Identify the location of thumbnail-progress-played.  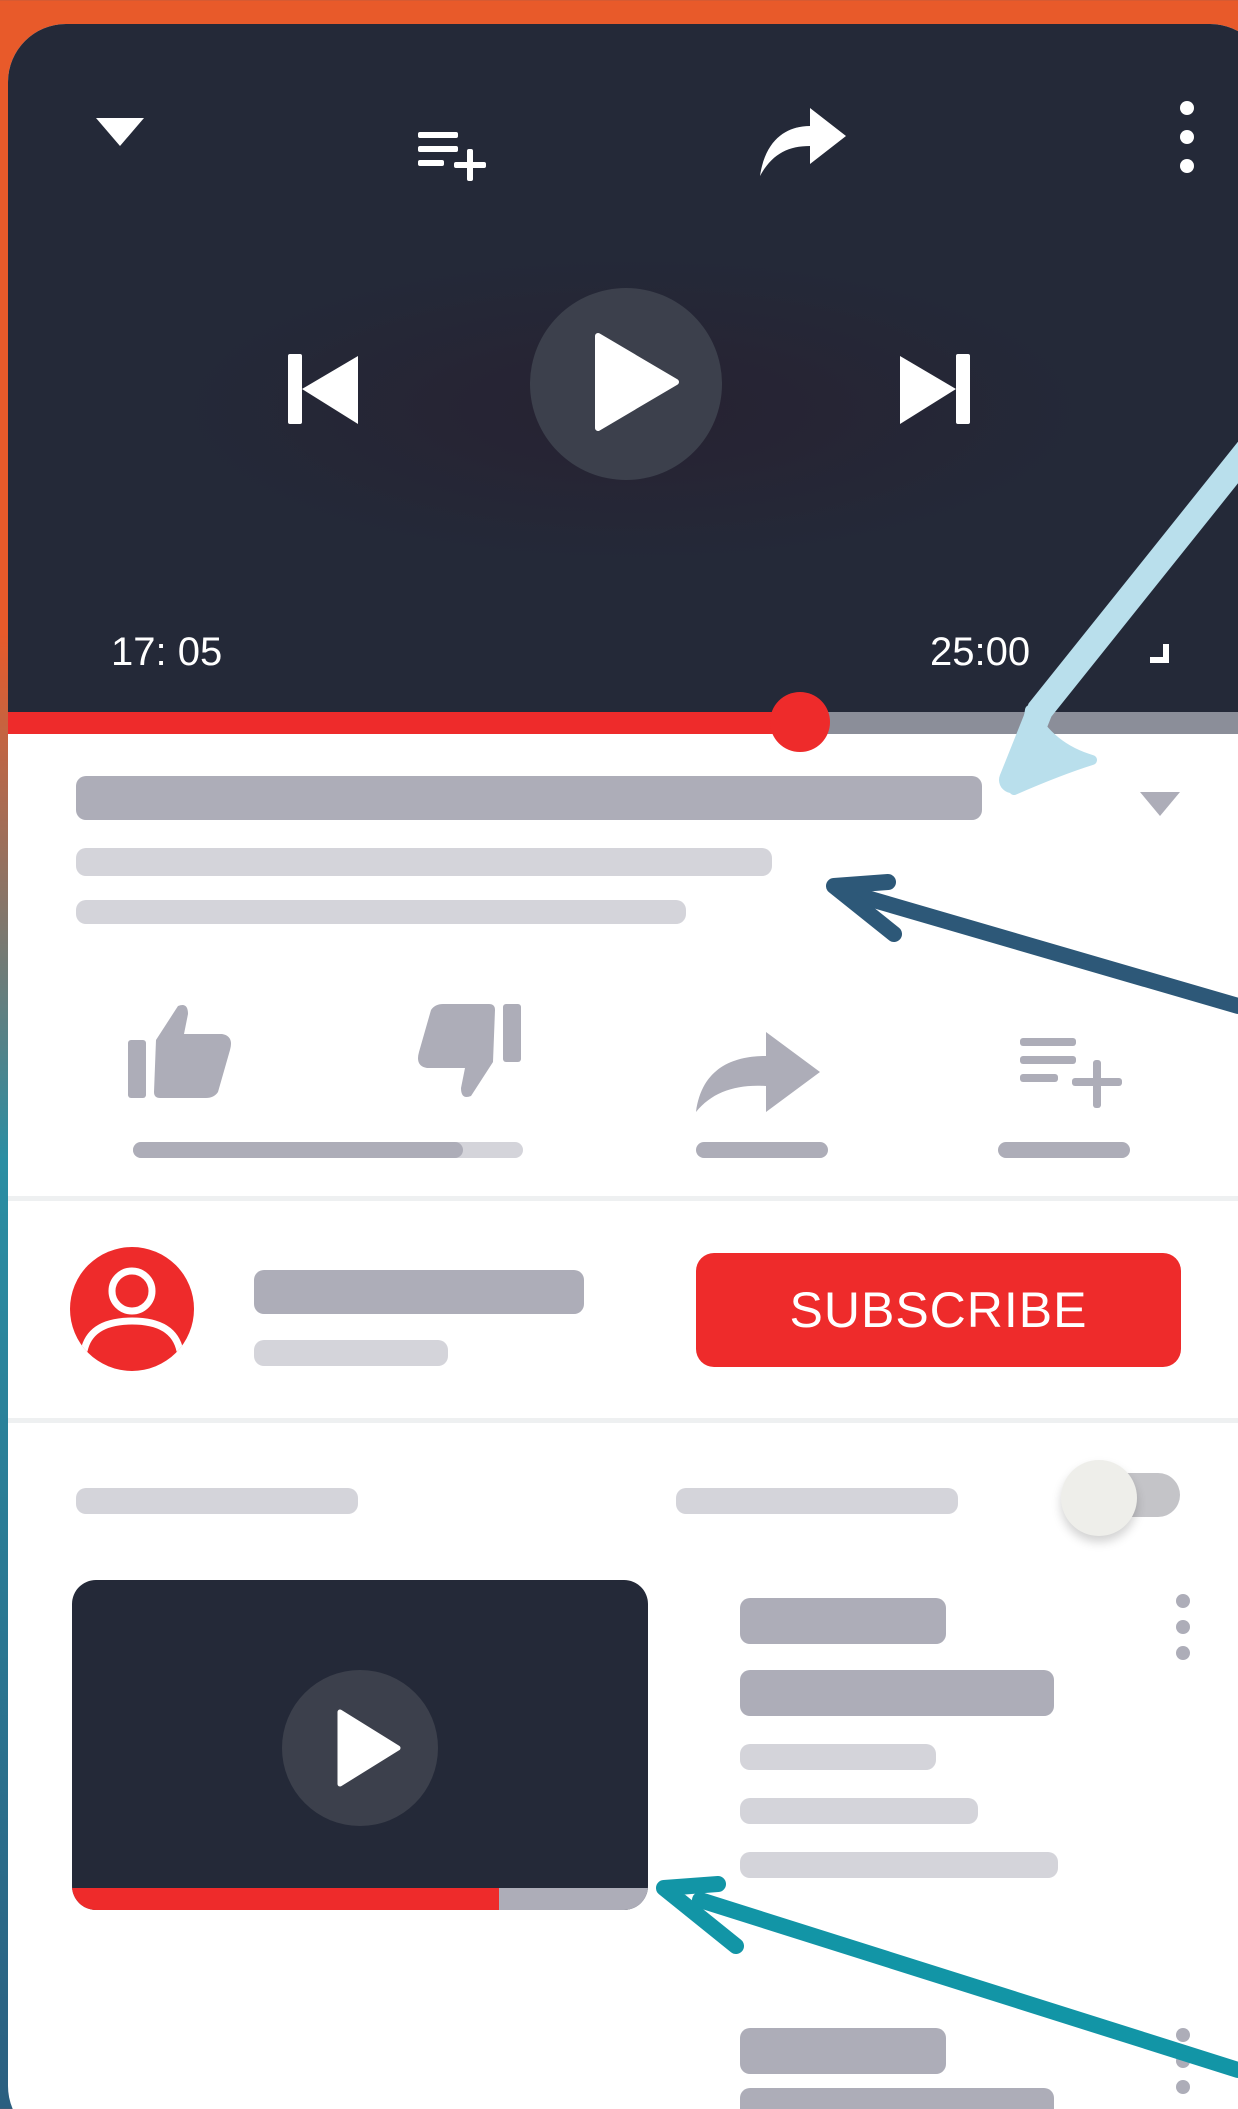
(285, 1899).